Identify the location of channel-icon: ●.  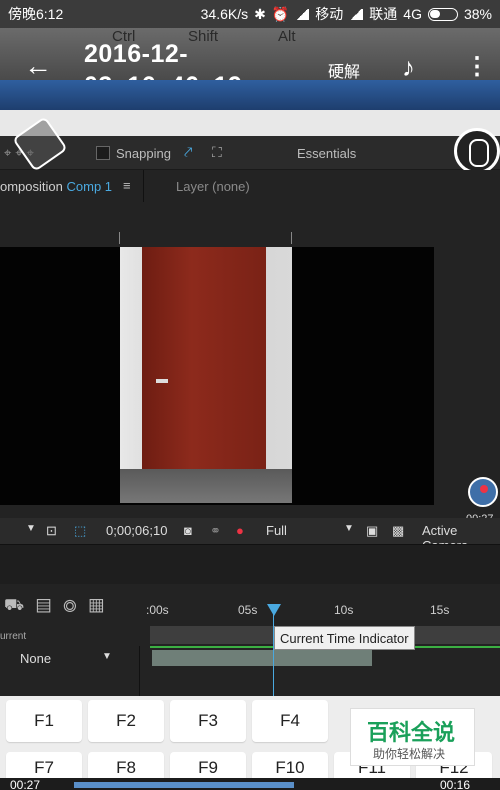
(240, 530).